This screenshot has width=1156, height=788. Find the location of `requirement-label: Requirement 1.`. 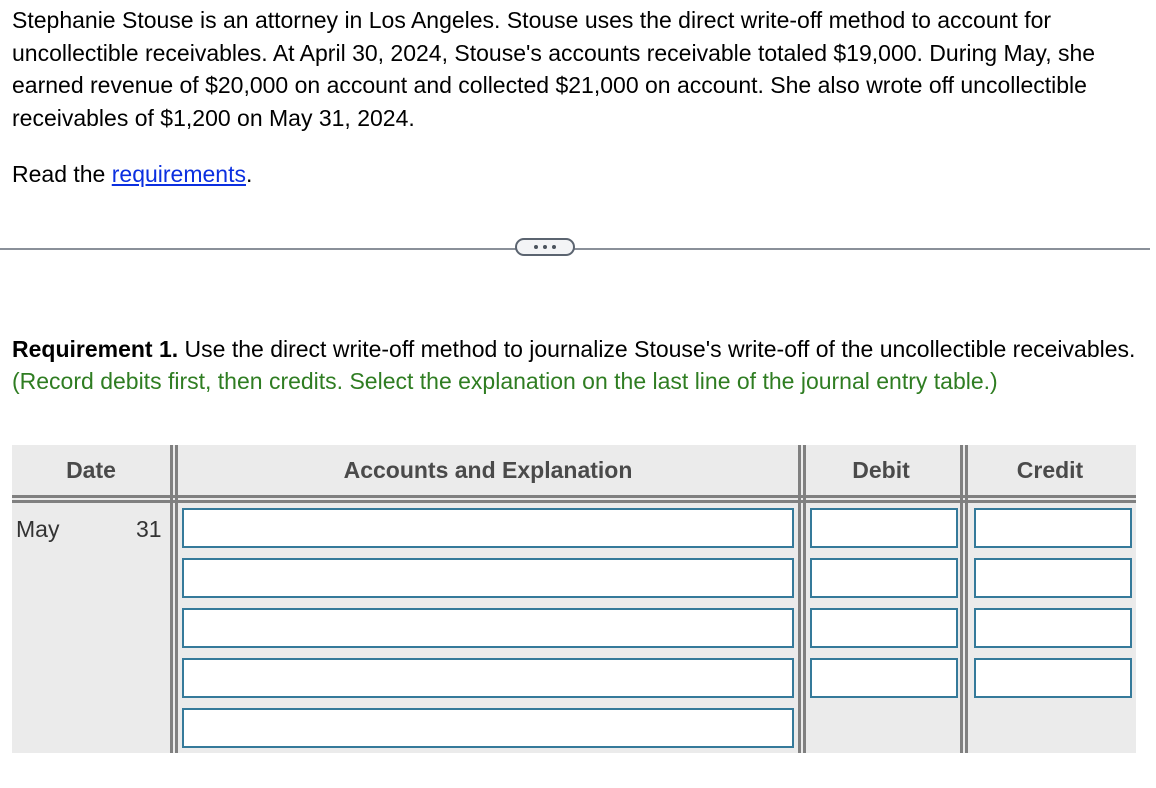

requirement-label: Requirement 1. is located at coordinates (95, 349).